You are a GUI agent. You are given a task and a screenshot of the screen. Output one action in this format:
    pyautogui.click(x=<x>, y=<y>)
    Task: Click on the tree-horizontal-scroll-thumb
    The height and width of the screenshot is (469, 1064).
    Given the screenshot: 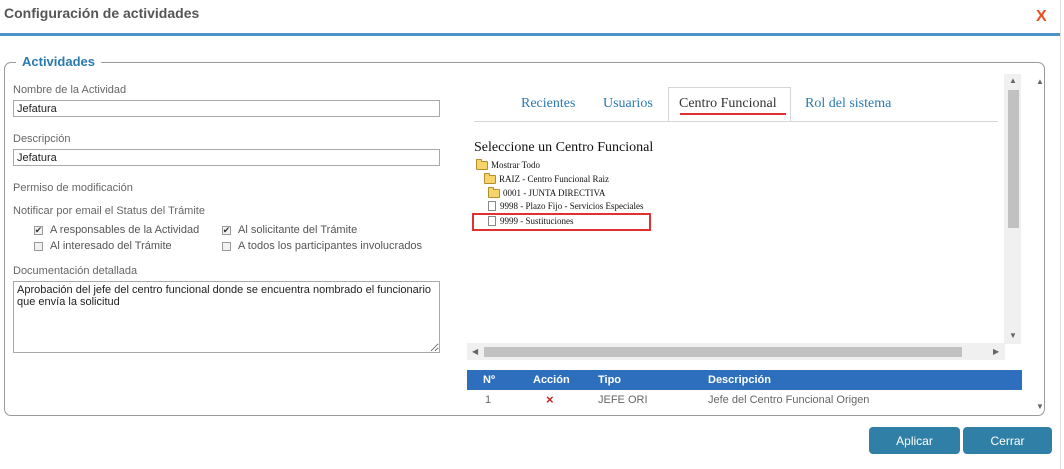 What is the action you would take?
    pyautogui.click(x=723, y=352)
    